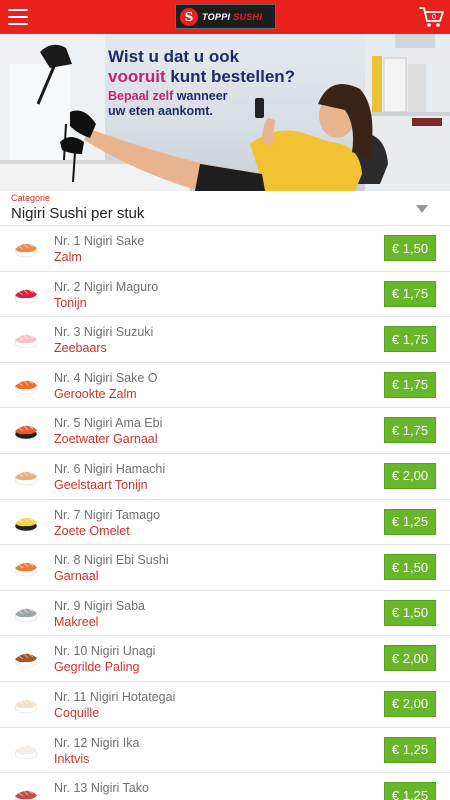 The width and height of the screenshot is (450, 800). Describe the element at coordinates (26, 476) in the screenshot. I see `yellowtail-nigiri-icon` at that location.